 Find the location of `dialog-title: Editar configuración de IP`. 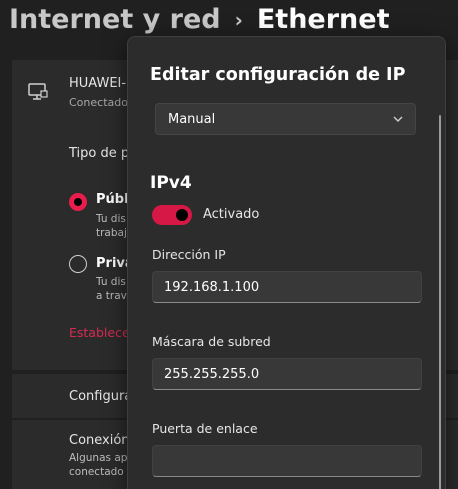

dialog-title: Editar configuración de IP is located at coordinates (278, 75).